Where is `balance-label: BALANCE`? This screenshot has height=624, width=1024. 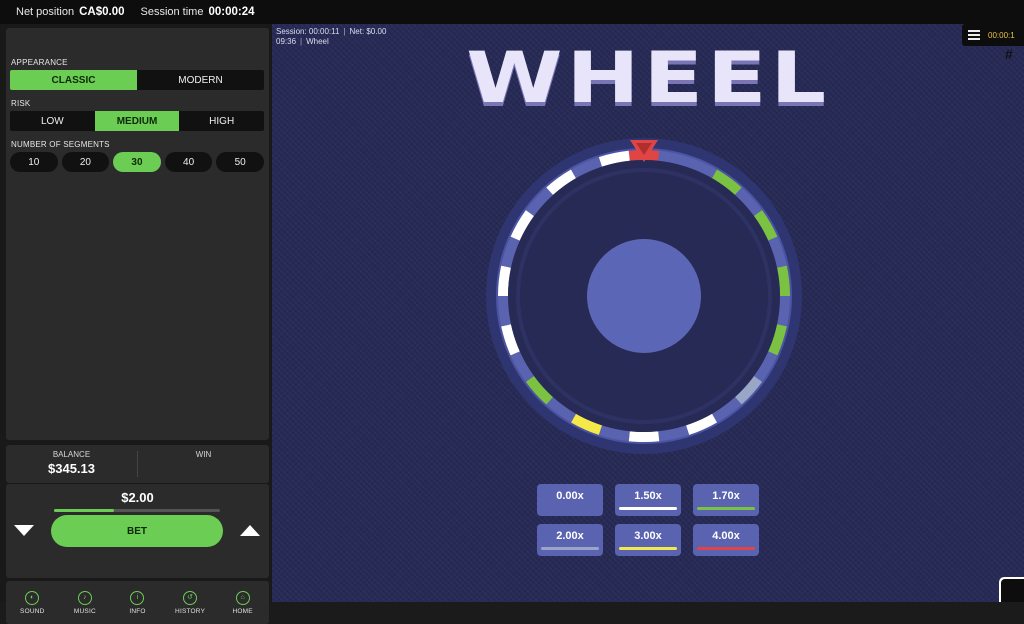
balance-label: BALANCE is located at coordinates (71, 454).